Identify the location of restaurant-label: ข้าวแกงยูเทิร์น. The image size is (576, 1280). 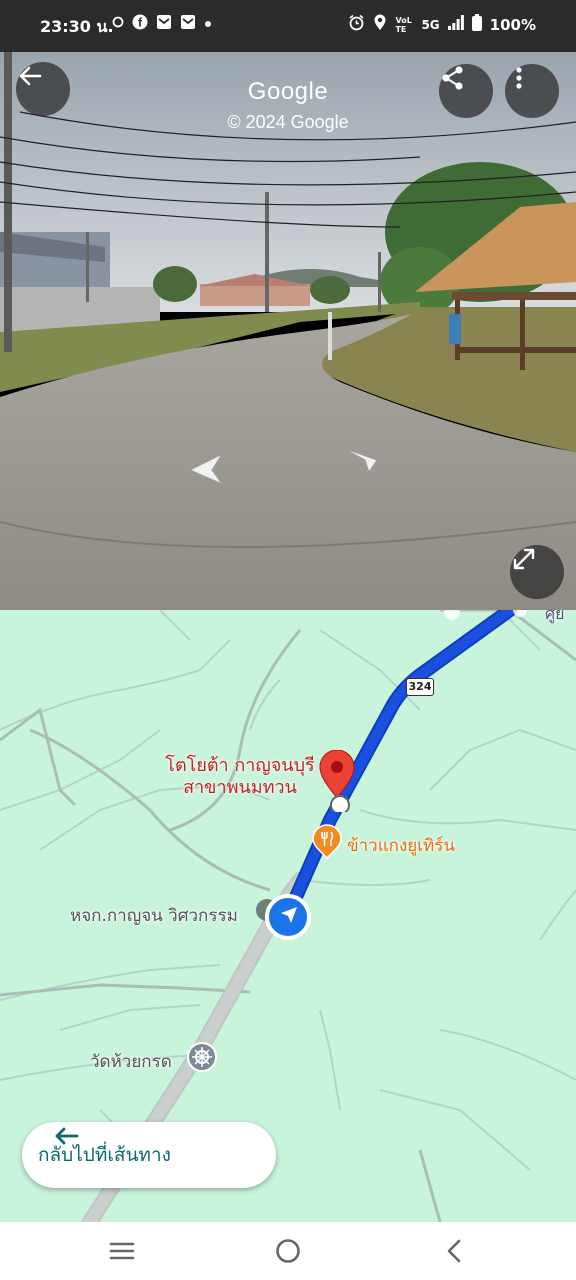
(401, 845).